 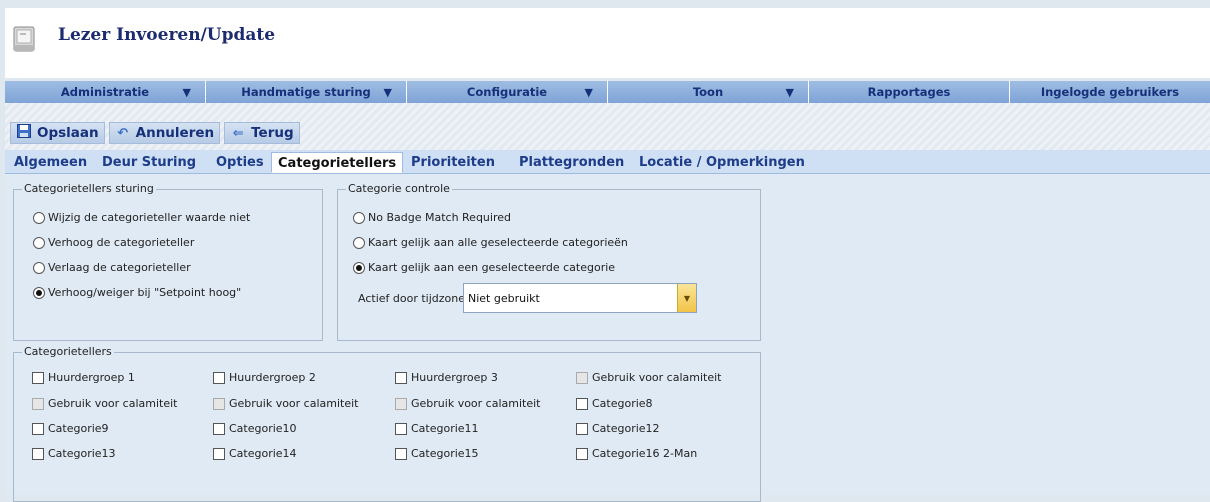 I want to click on checkbox-label: Categorie13, so click(x=82, y=453).